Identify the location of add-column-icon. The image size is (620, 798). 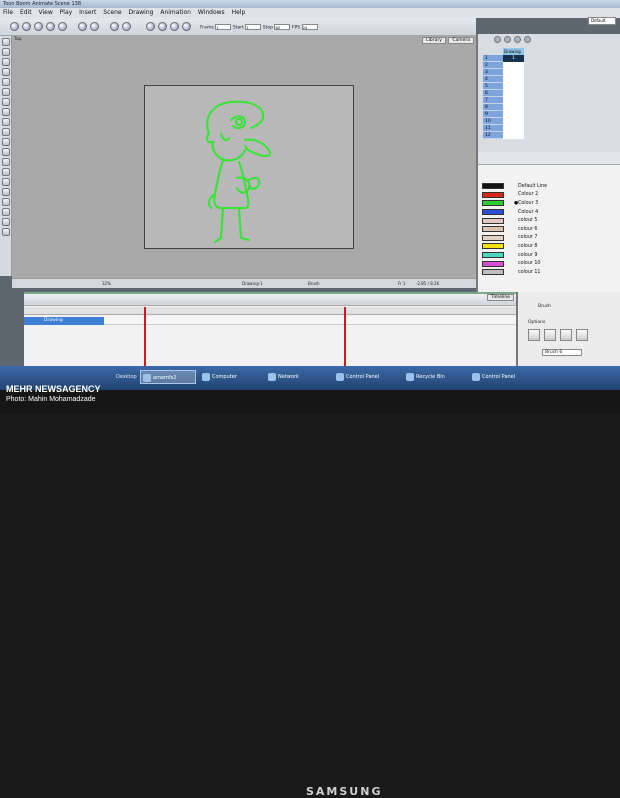
(497, 39).